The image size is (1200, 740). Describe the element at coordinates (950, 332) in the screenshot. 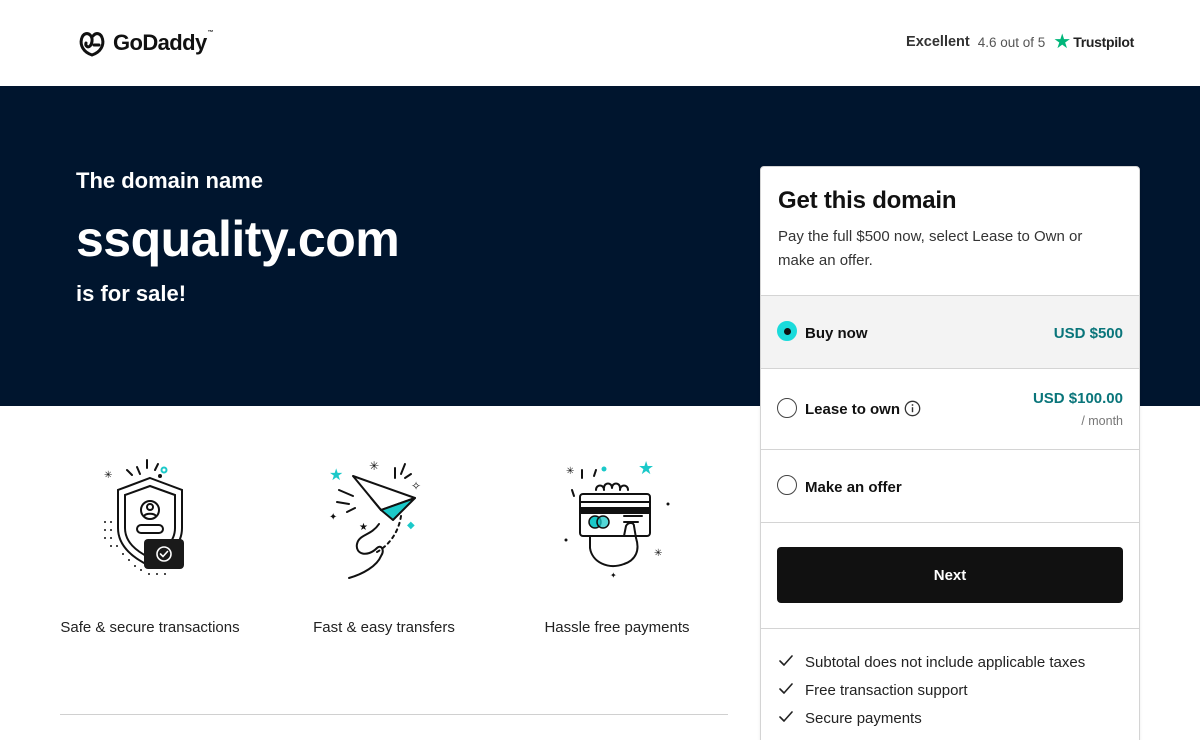

I see `option-buy-now: Buy now USD $500` at that location.